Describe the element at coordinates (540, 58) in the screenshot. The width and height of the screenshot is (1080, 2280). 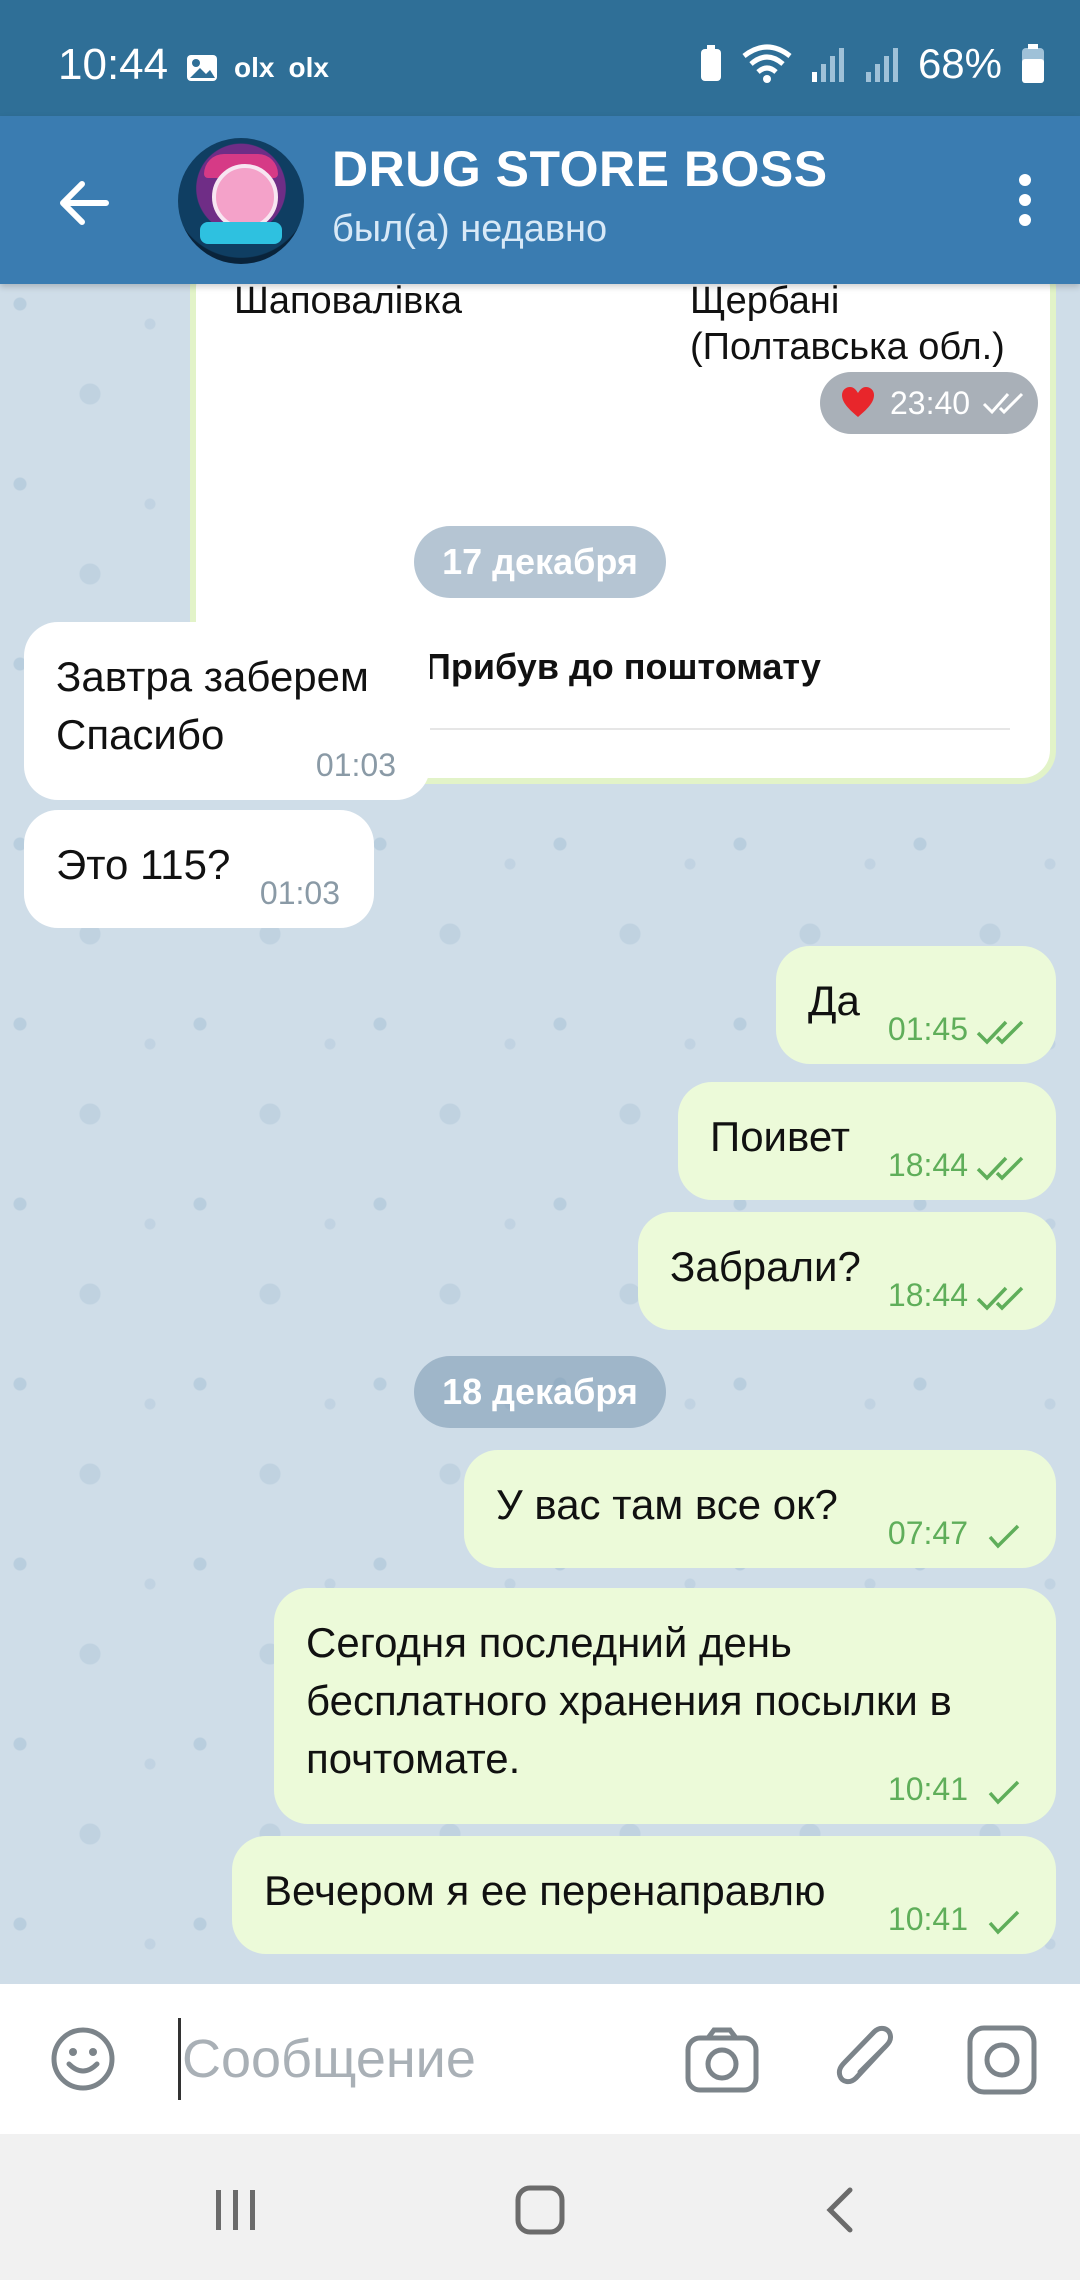
I see `status-bar: 10:44 olx olx 68%` at that location.